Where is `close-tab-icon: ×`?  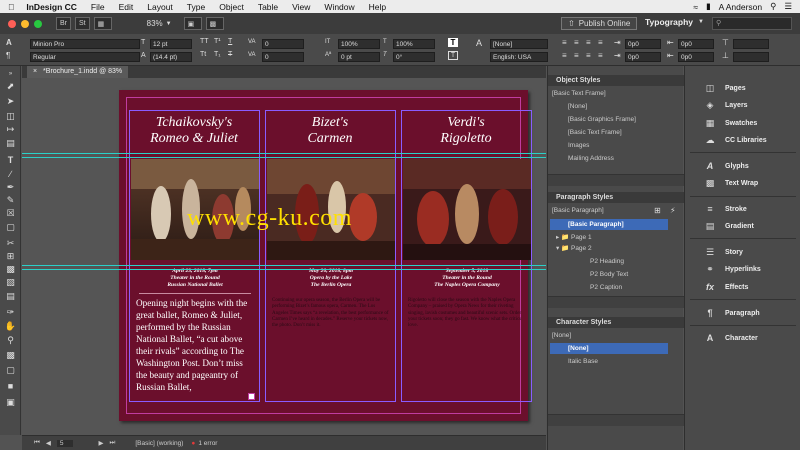
close-tab-icon: × is located at coordinates (35, 71).